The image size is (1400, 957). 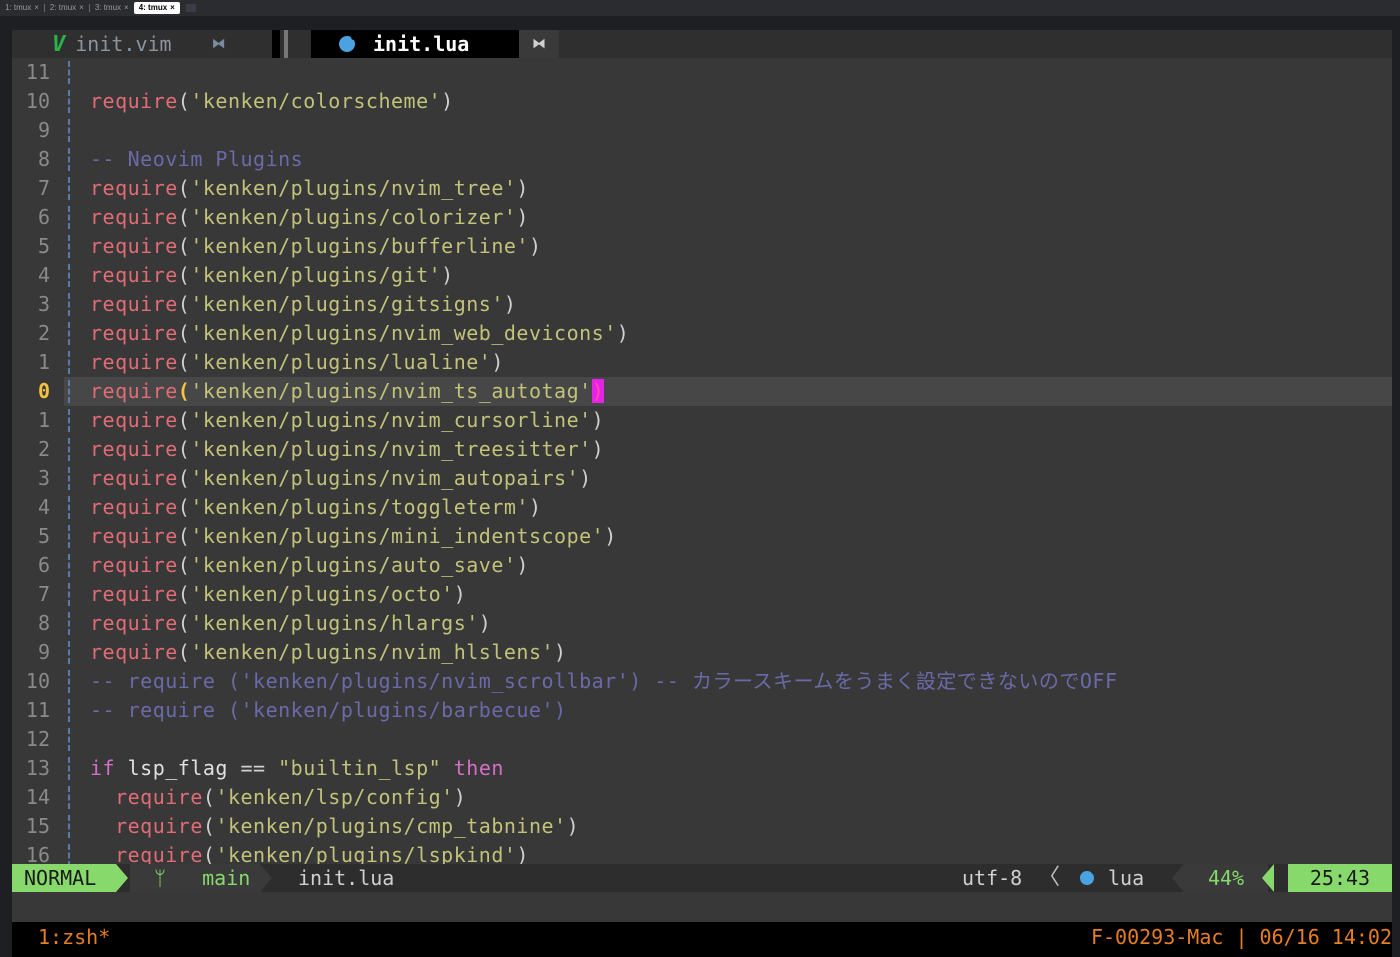 I want to click on code-line: 10 require('kenken/colorscheme'), so click(x=702, y=101).